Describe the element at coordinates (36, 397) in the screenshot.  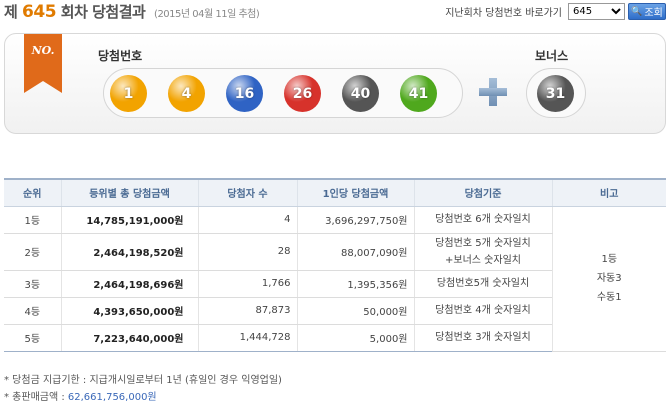
I see `total-sales-label: * 총판매금액 :` at that location.